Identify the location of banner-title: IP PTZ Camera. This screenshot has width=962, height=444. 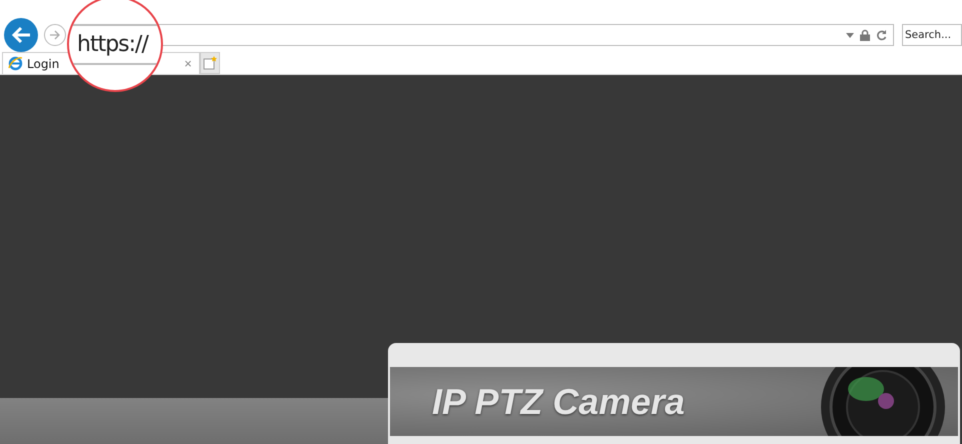
(558, 401).